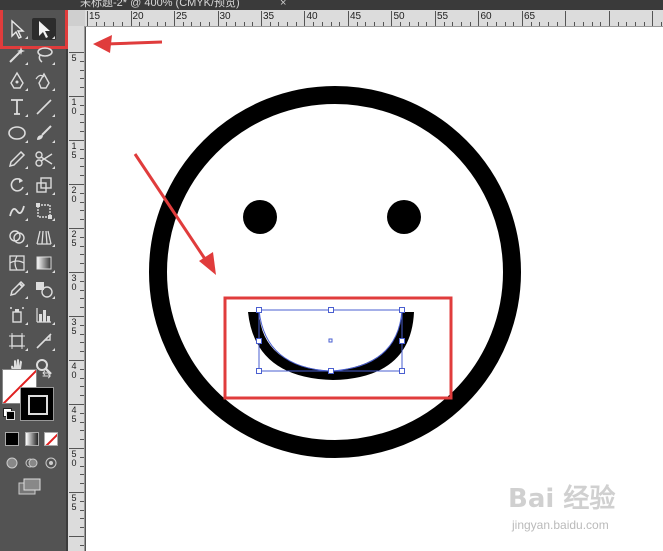 Image resolution: width=663 pixels, height=551 pixels. What do you see at coordinates (134, 43) in the screenshot?
I see `toolbar-arrow-shaft` at bounding box center [134, 43].